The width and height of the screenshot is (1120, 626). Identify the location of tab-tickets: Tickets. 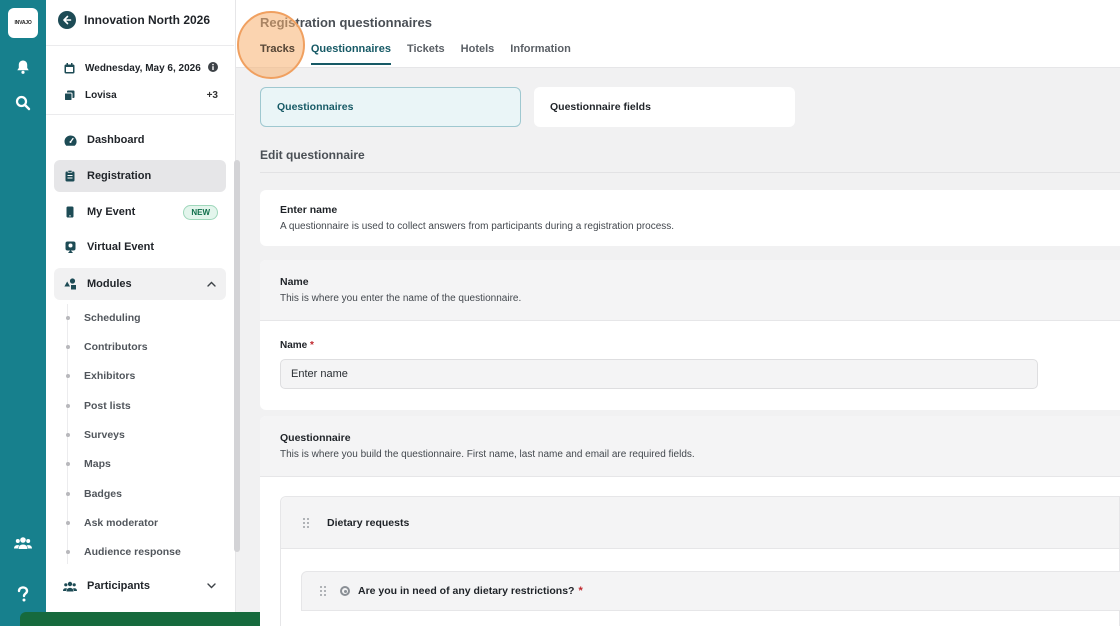
(426, 53).